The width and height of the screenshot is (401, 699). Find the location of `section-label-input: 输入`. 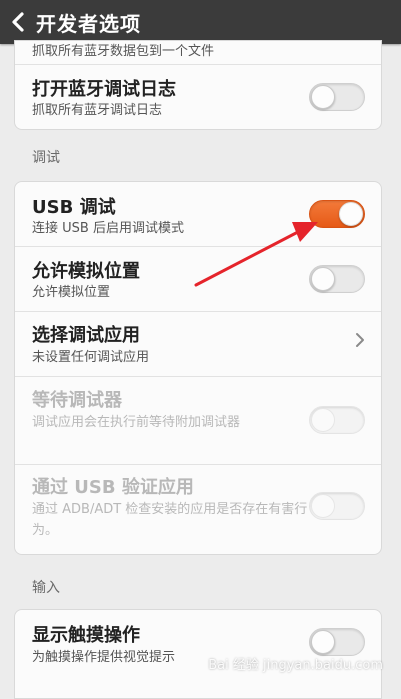

section-label-input: 输入 is located at coordinates (46, 588).